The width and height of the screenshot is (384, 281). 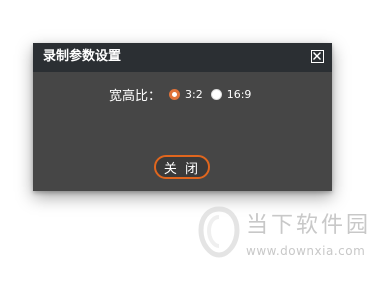 I want to click on radio-ratio-3-2-label: 3:2, so click(x=194, y=94).